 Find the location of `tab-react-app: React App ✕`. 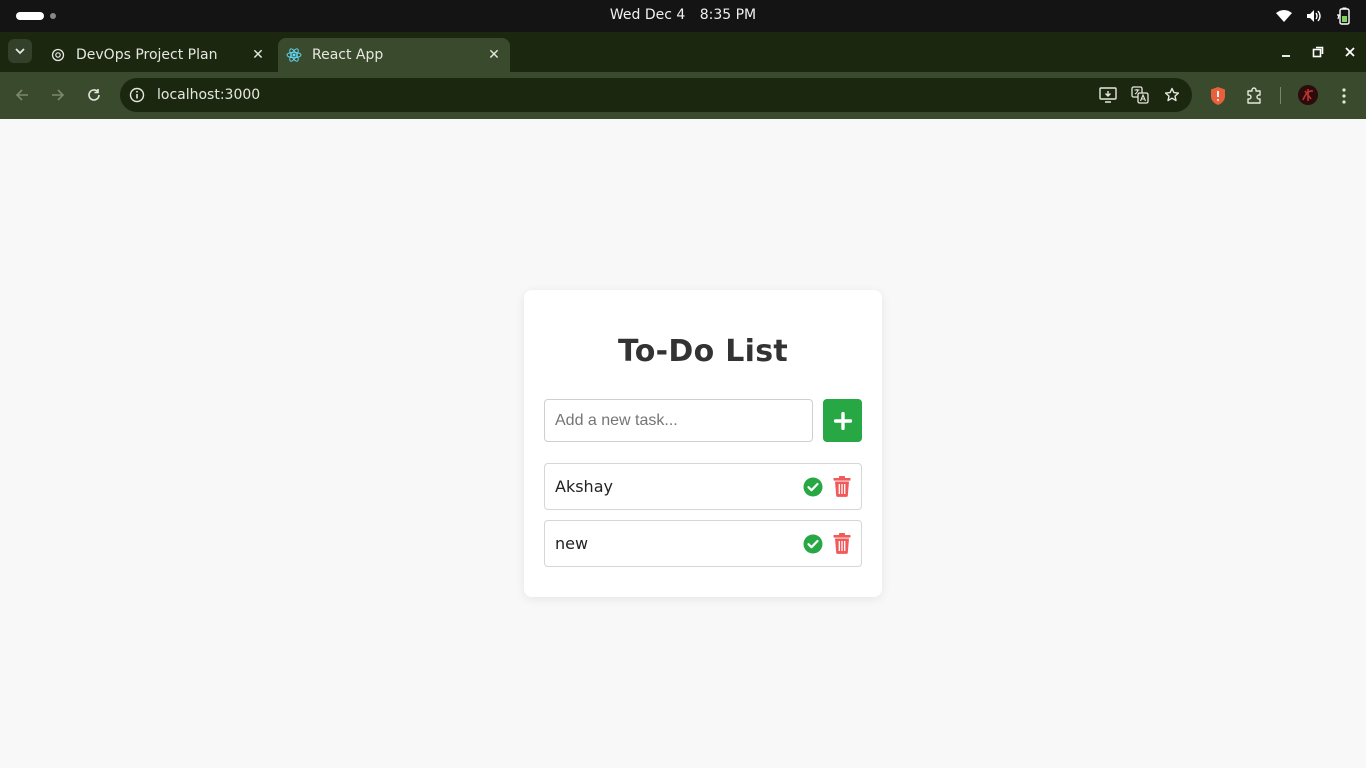

tab-react-app: React App ✕ is located at coordinates (394, 55).